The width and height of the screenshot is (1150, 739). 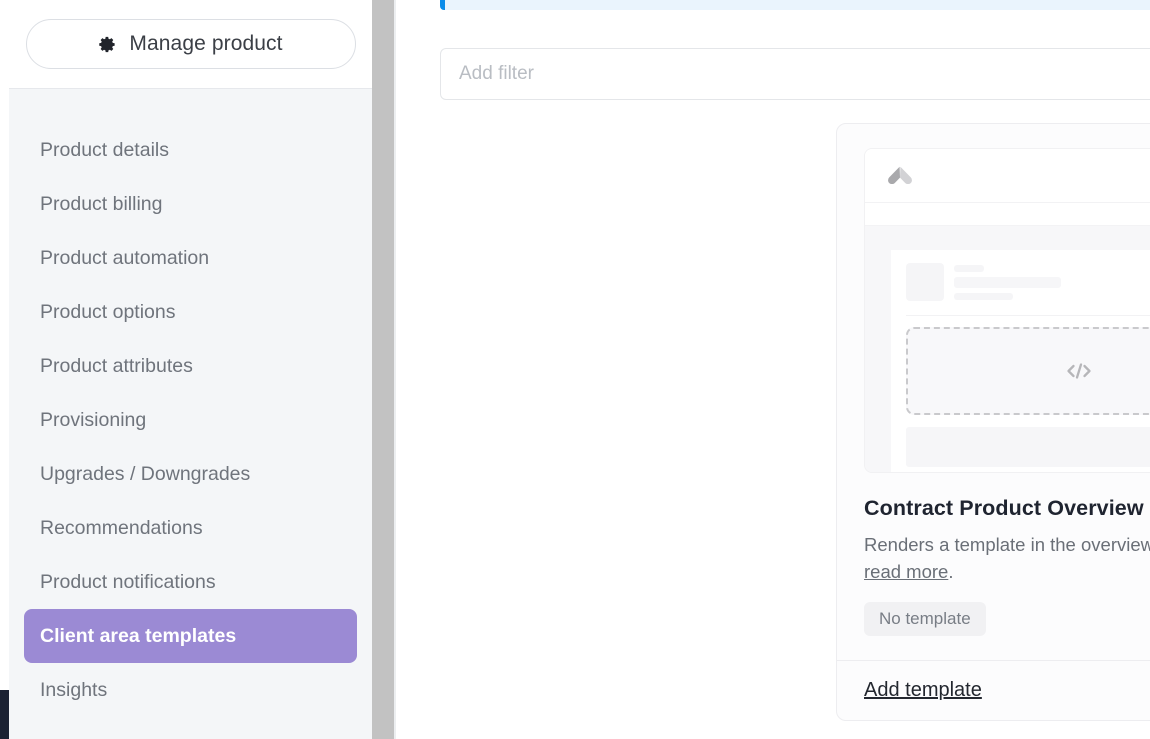 What do you see at coordinates (190, 690) in the screenshot?
I see `sidebar-item-insights: Insights` at bounding box center [190, 690].